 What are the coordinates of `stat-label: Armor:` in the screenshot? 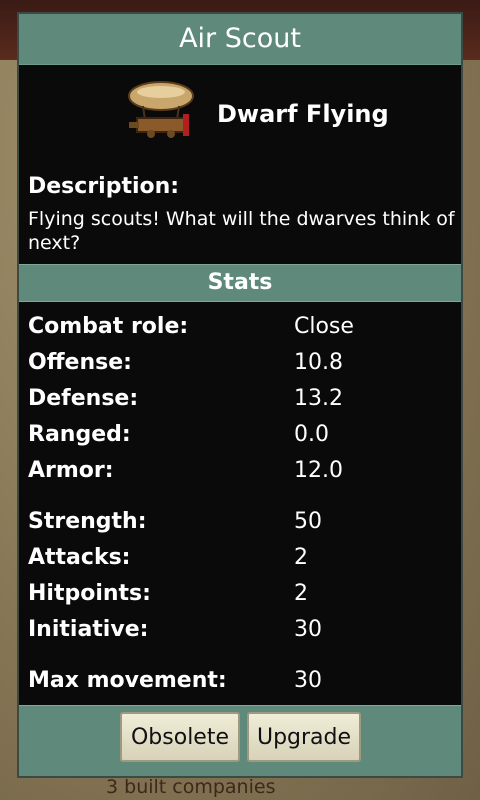 It's located at (71, 470).